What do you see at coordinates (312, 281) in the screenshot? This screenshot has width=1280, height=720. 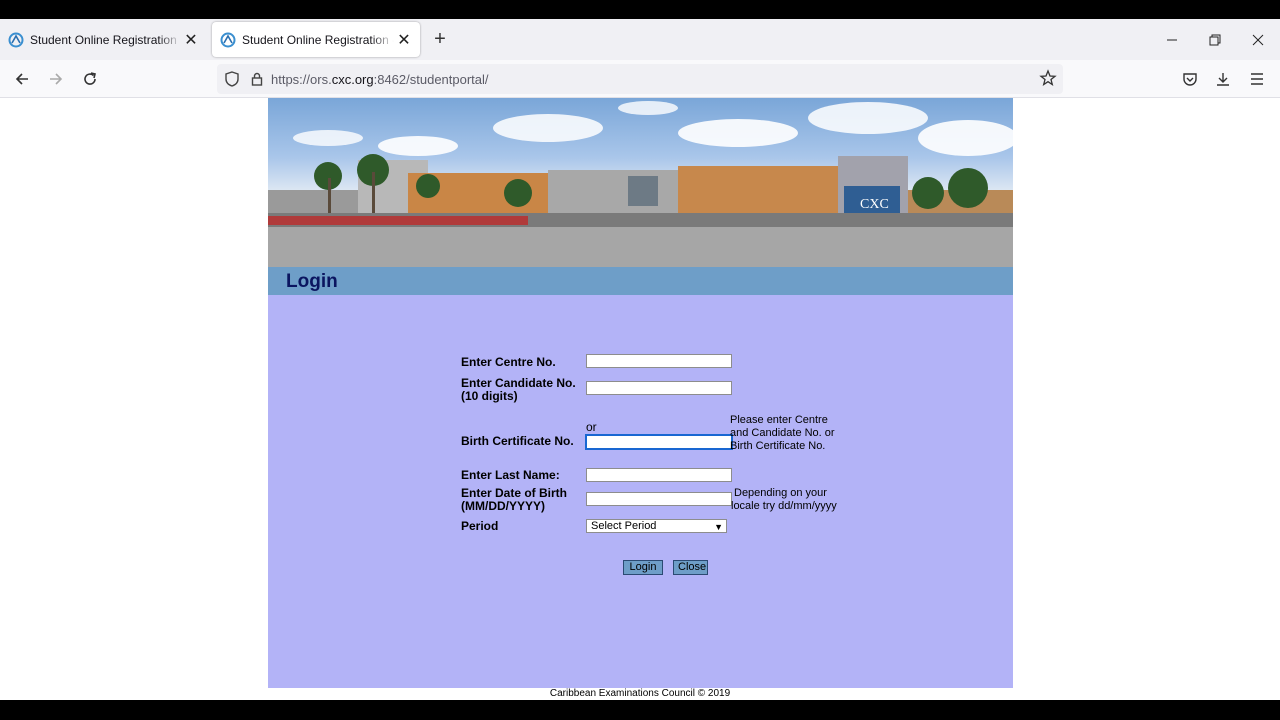 I see `login-heading: Login` at bounding box center [312, 281].